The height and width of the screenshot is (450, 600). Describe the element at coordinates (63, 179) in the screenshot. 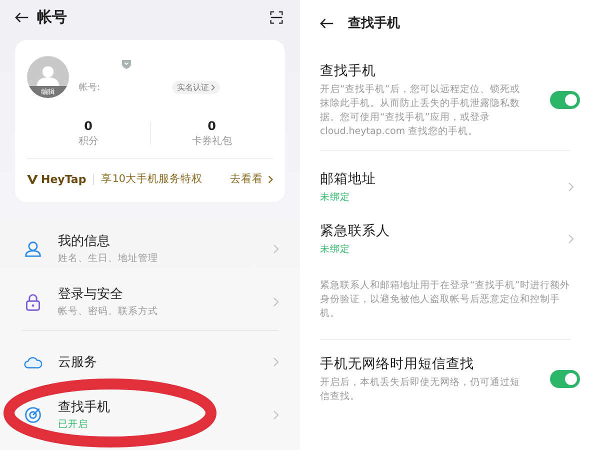

I see `brand-name: HeyTap` at that location.